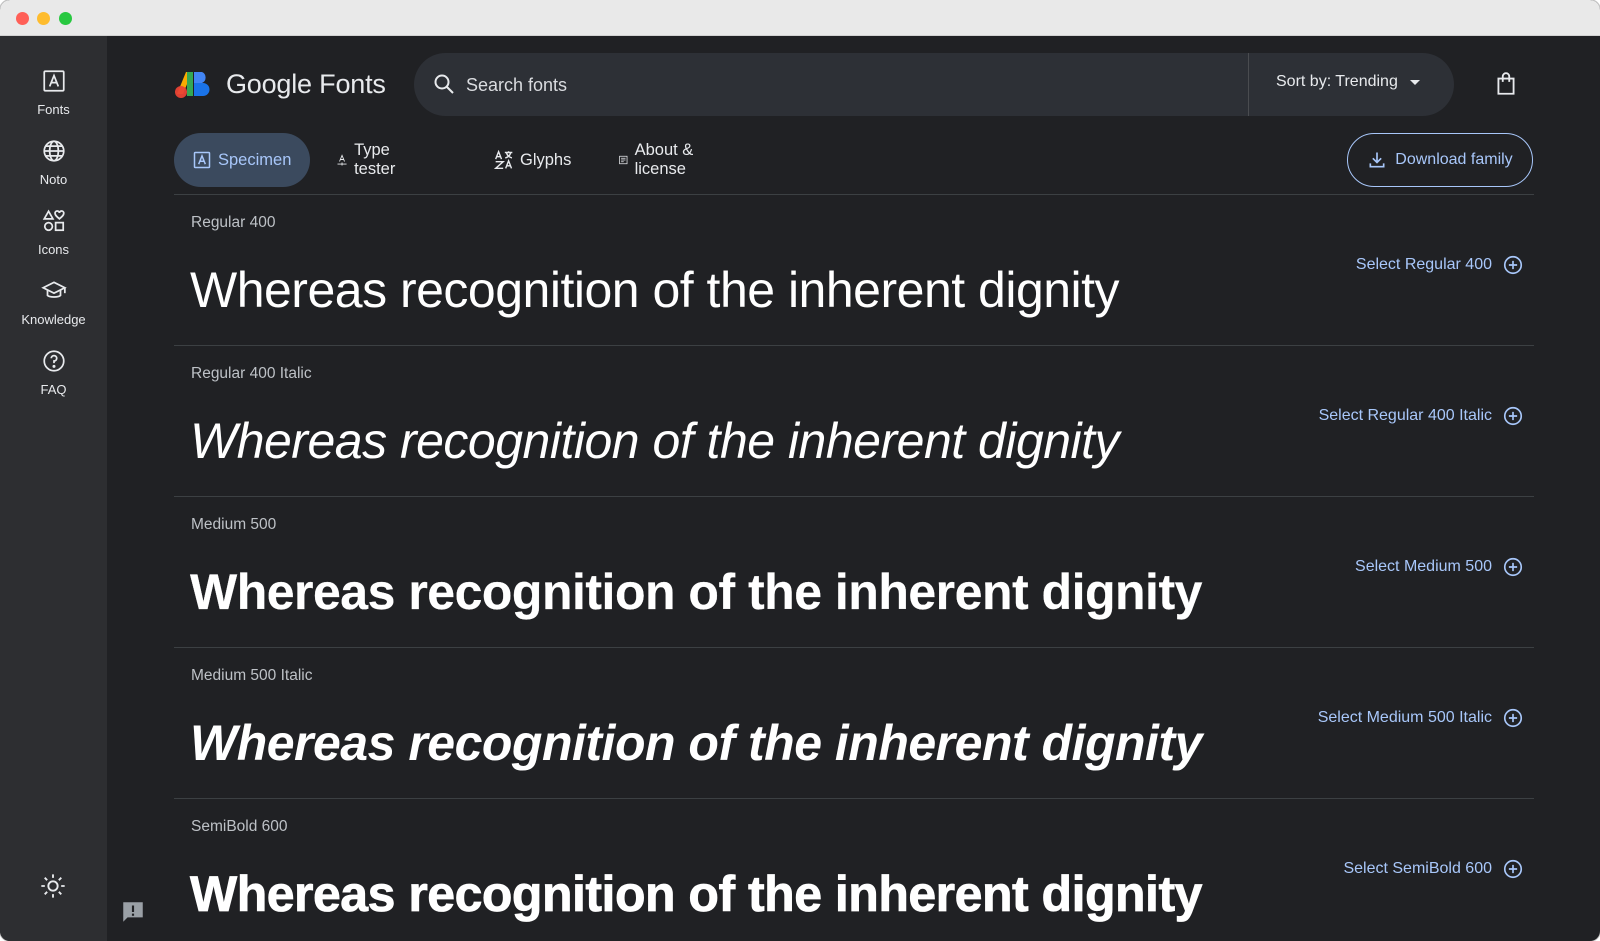 This screenshot has width=1600, height=941. I want to click on select-style-button: Select Regular 400 Italic, so click(1421, 416).